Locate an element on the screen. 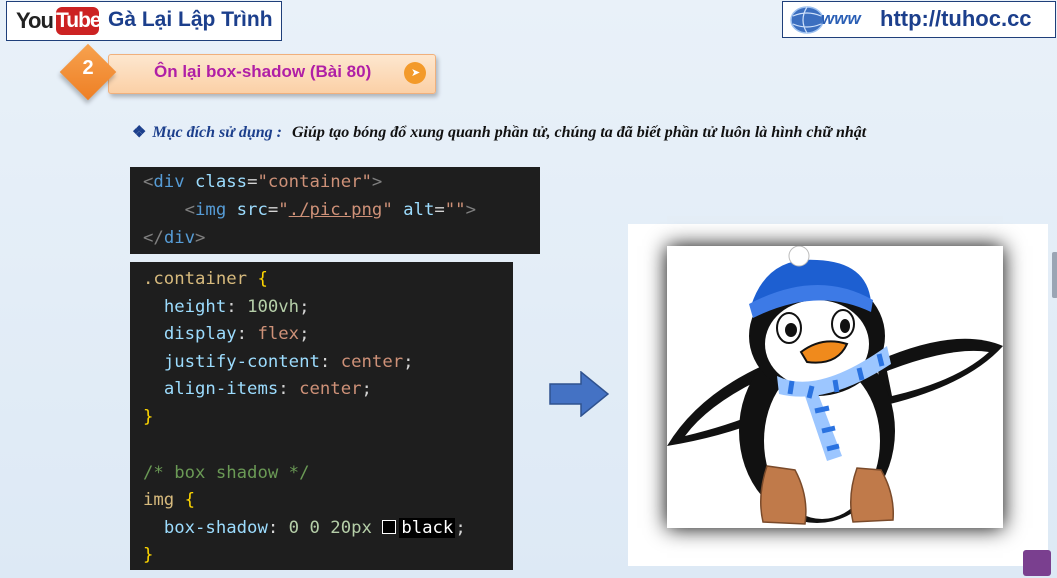 The width and height of the screenshot is (1057, 578). channel-name: Gà Lại Lập Trình is located at coordinates (190, 19).